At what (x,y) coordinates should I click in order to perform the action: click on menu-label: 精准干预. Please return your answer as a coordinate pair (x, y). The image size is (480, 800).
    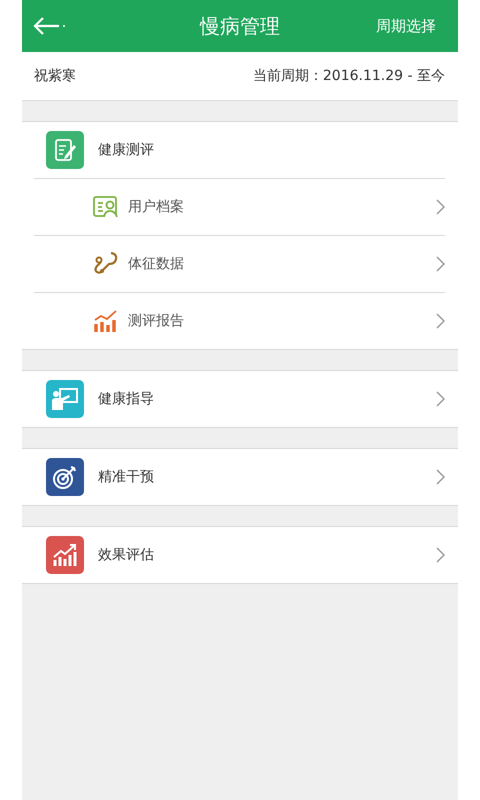
    Looking at the image, I should click on (126, 477).